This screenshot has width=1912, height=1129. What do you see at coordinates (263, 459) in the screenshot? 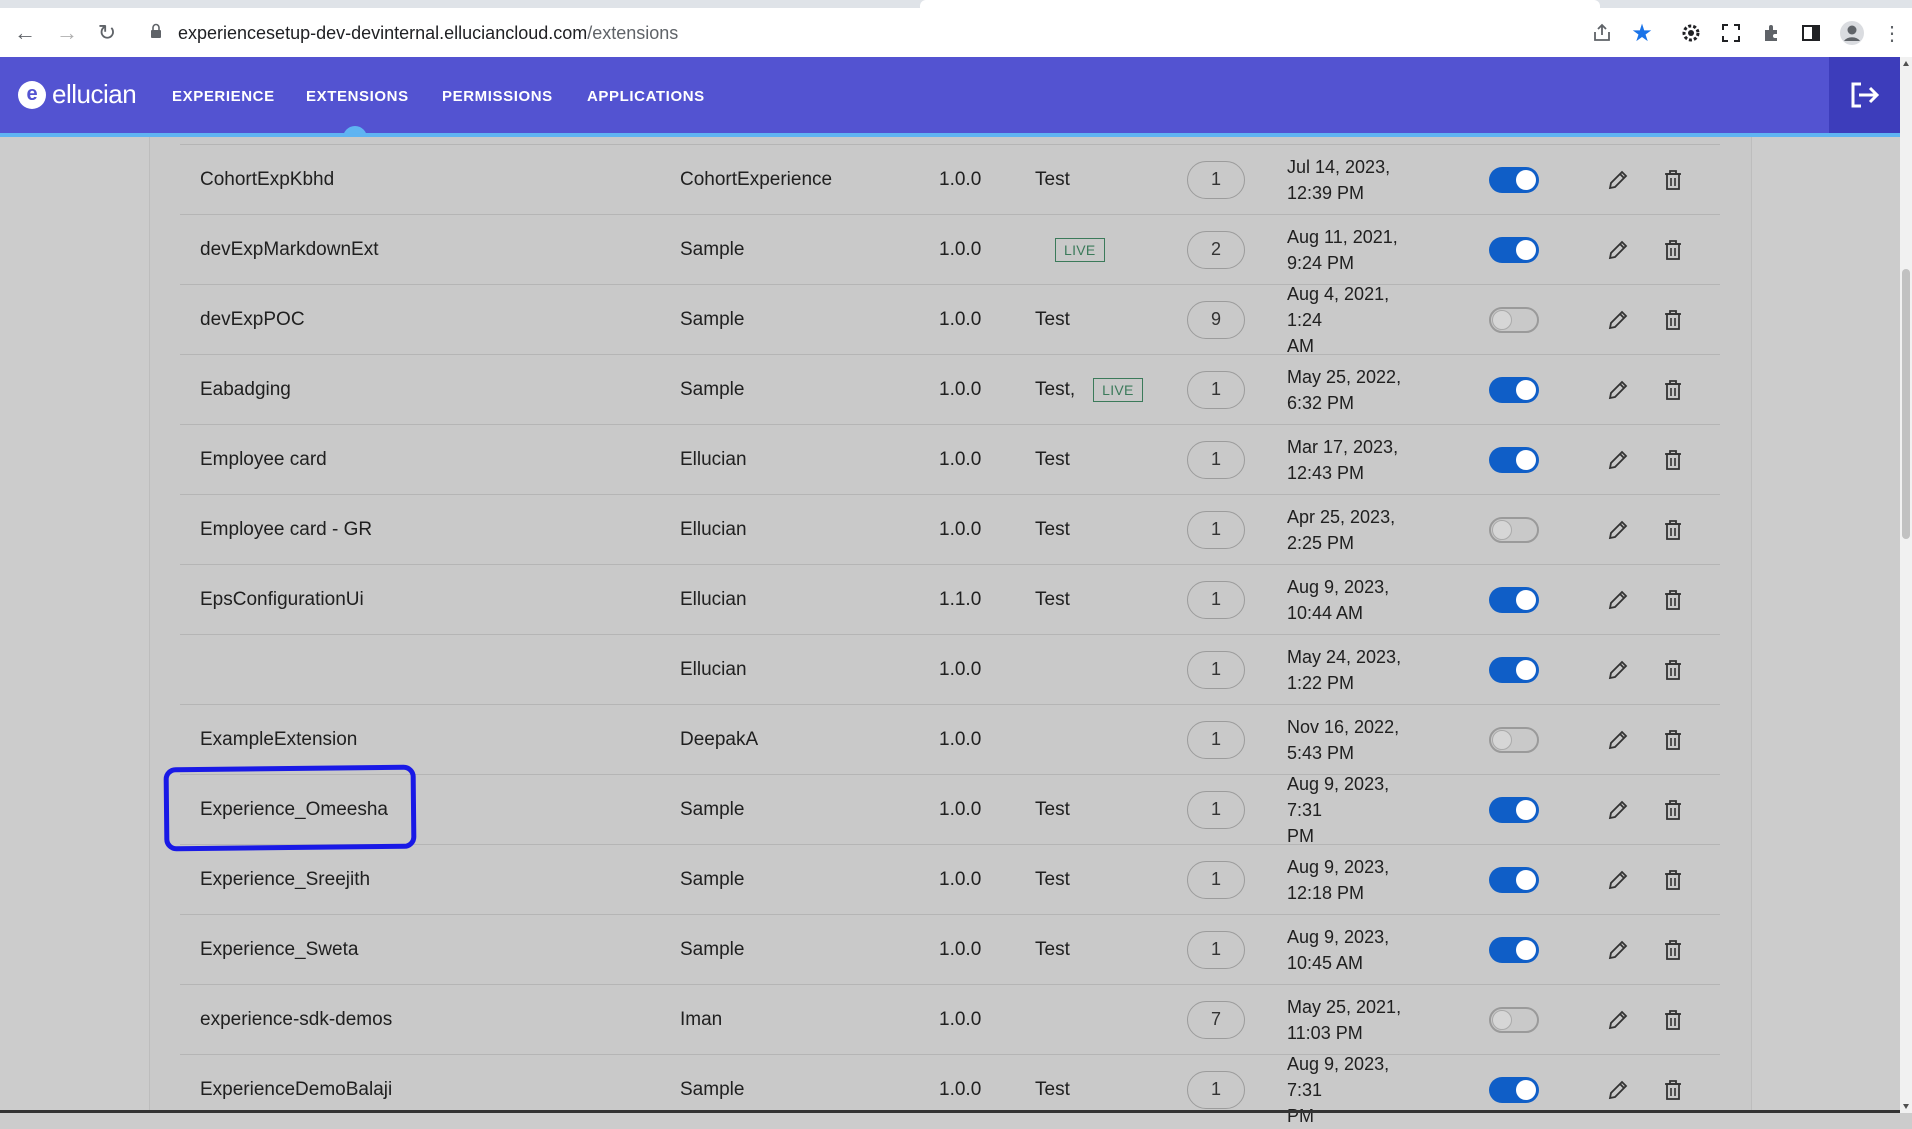
I see `extension-name: Employee card` at bounding box center [263, 459].